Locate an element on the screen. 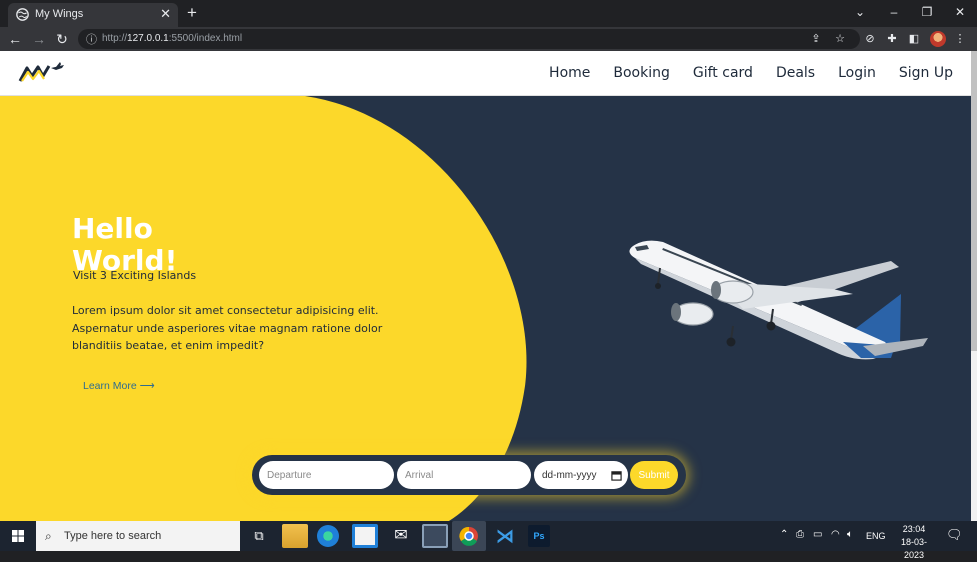  tab-search-chevron-icon: ⌄ is located at coordinates (860, 12).